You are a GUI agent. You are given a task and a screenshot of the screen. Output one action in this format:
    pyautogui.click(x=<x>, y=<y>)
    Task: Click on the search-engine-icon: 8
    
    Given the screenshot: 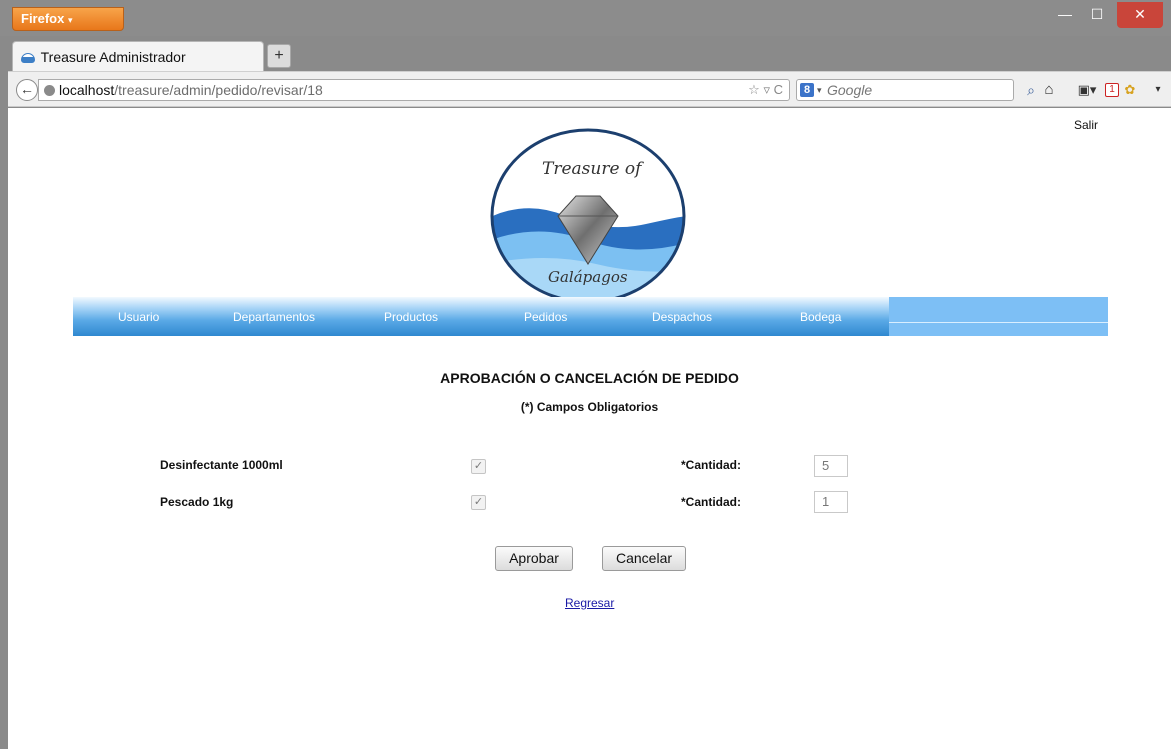 What is the action you would take?
    pyautogui.click(x=807, y=90)
    